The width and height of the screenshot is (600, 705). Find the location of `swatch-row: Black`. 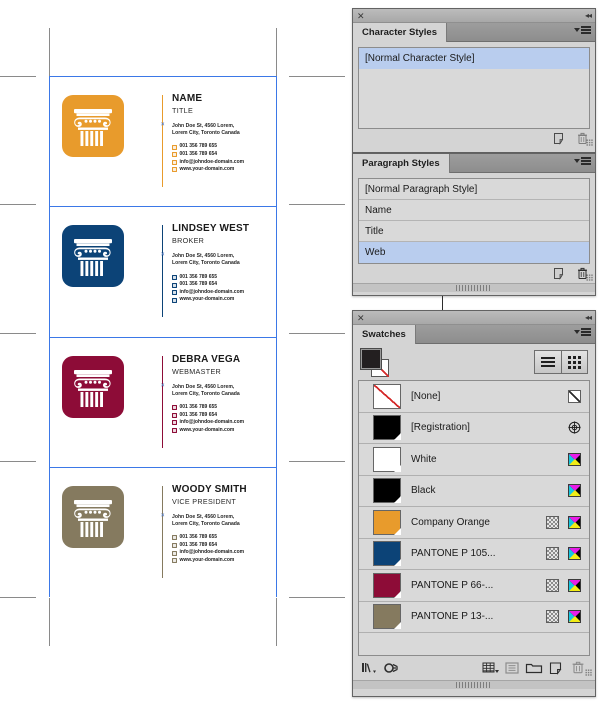

swatch-row: Black is located at coordinates (474, 491).